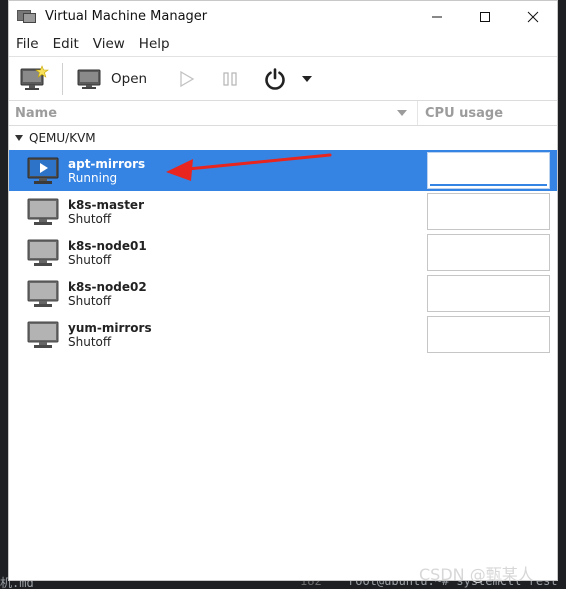  Describe the element at coordinates (107, 286) in the screenshot. I see `vm-name: k8s-node02` at that location.